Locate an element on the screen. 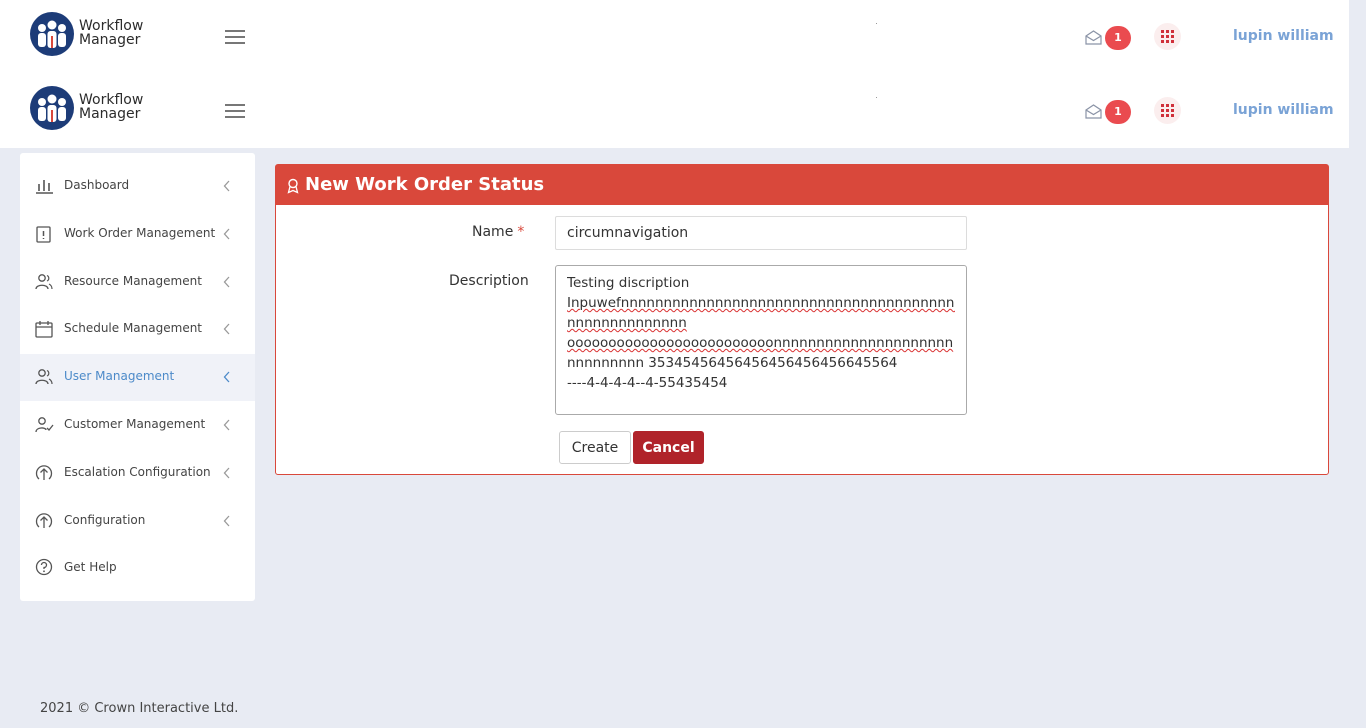 The height and width of the screenshot is (728, 1366). footer-copyright: 2021 © Crown Interactive Ltd. is located at coordinates (139, 708).